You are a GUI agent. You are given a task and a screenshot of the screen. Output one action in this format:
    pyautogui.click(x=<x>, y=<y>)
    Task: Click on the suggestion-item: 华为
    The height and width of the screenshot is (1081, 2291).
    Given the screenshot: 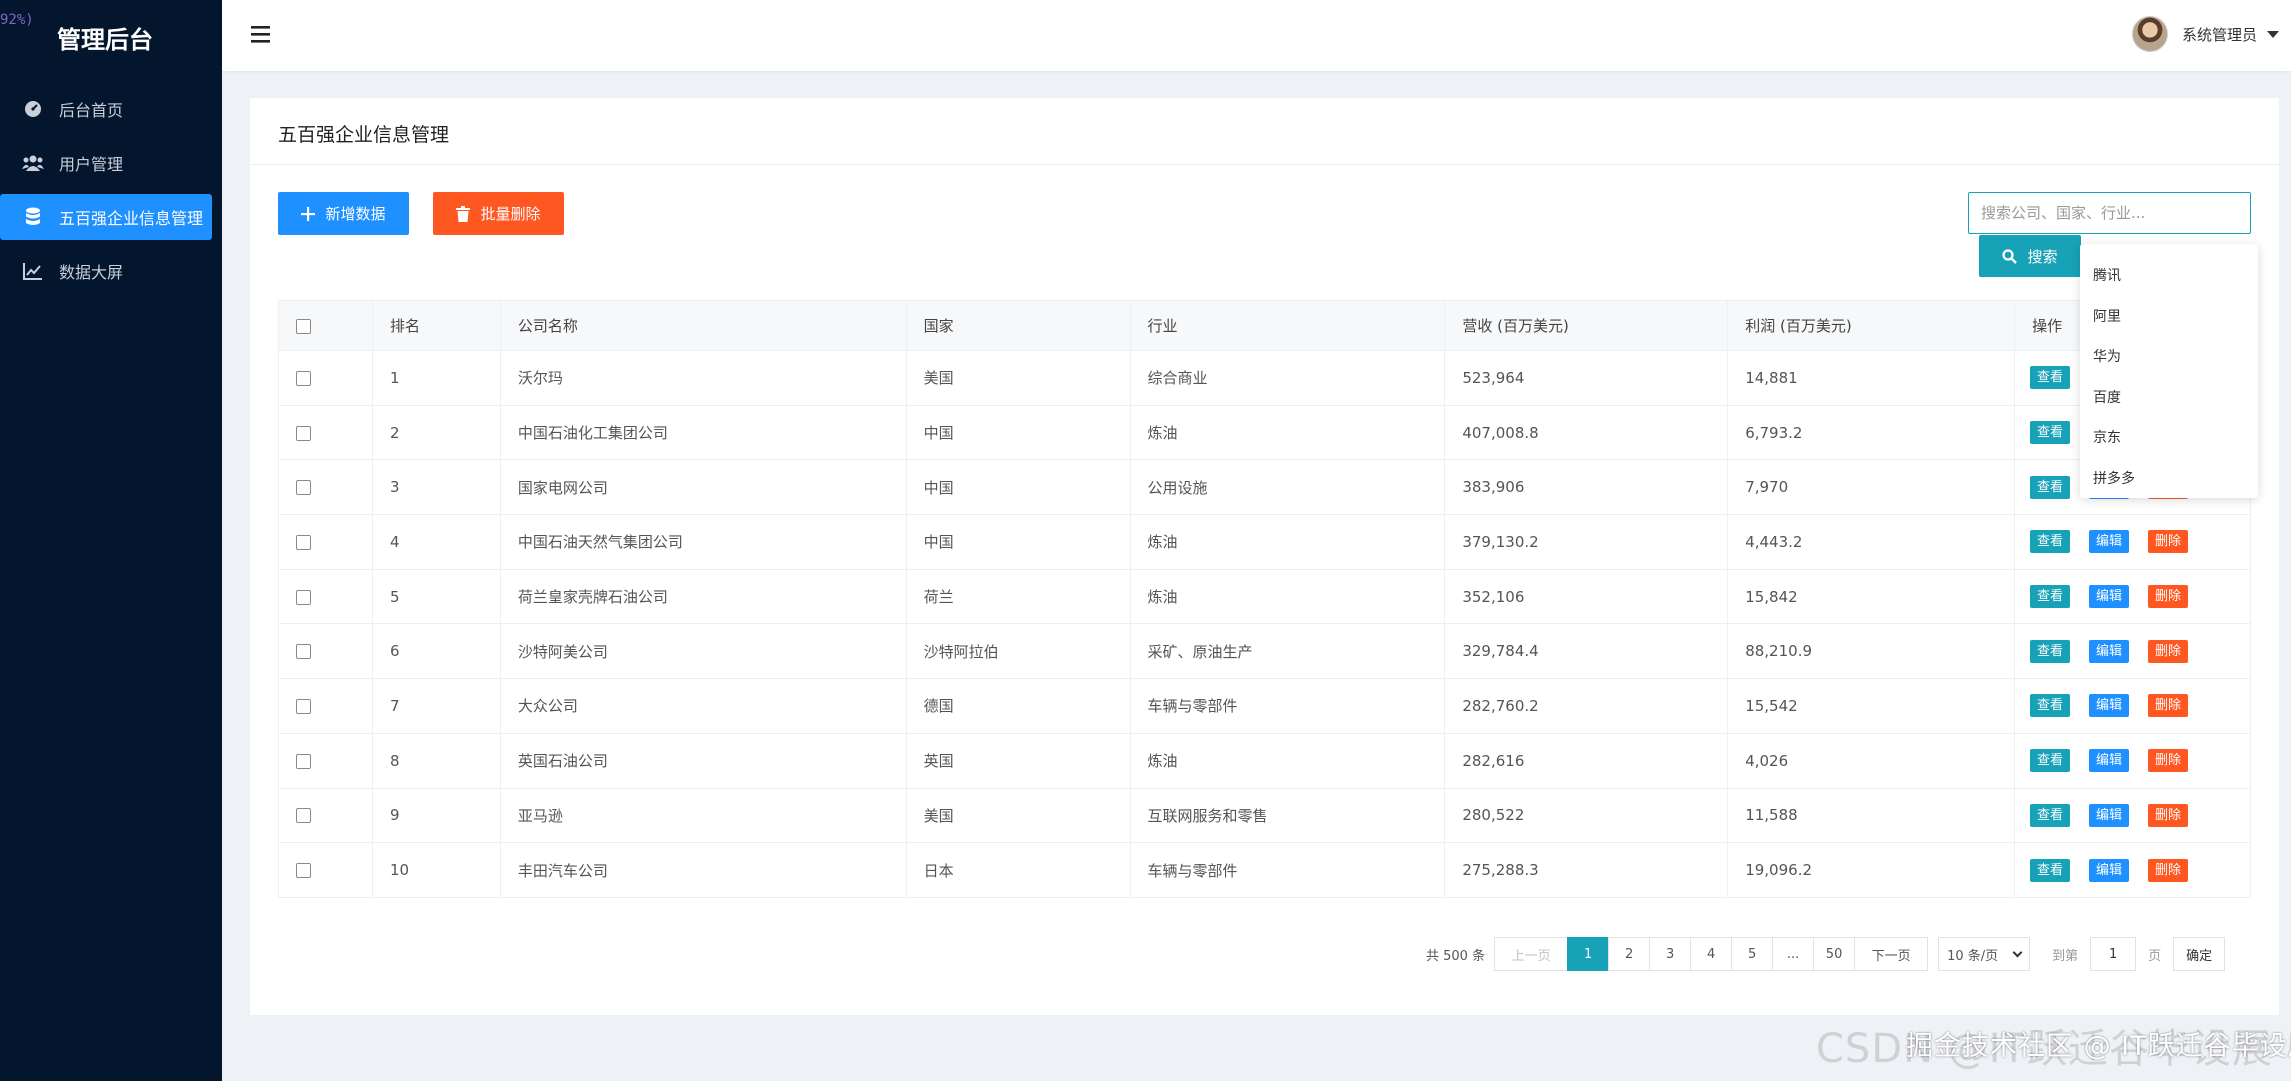 What is the action you would take?
    pyautogui.click(x=2169, y=357)
    